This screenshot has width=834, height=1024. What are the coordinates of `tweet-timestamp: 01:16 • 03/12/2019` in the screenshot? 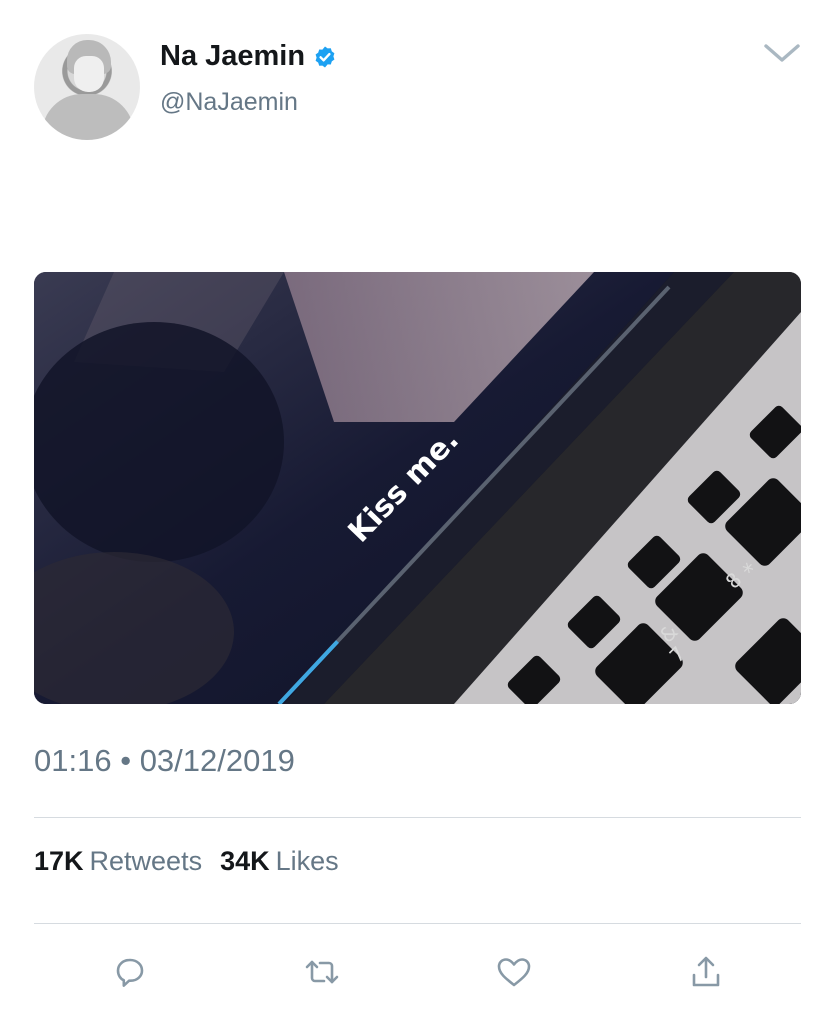 It's located at (164, 761).